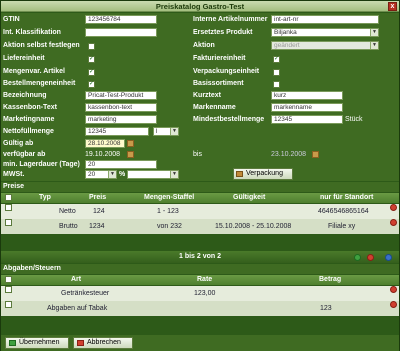 This screenshot has width=400, height=351. Describe the element at coordinates (287, 45) in the screenshot. I see `aktion-value: geändert` at that location.